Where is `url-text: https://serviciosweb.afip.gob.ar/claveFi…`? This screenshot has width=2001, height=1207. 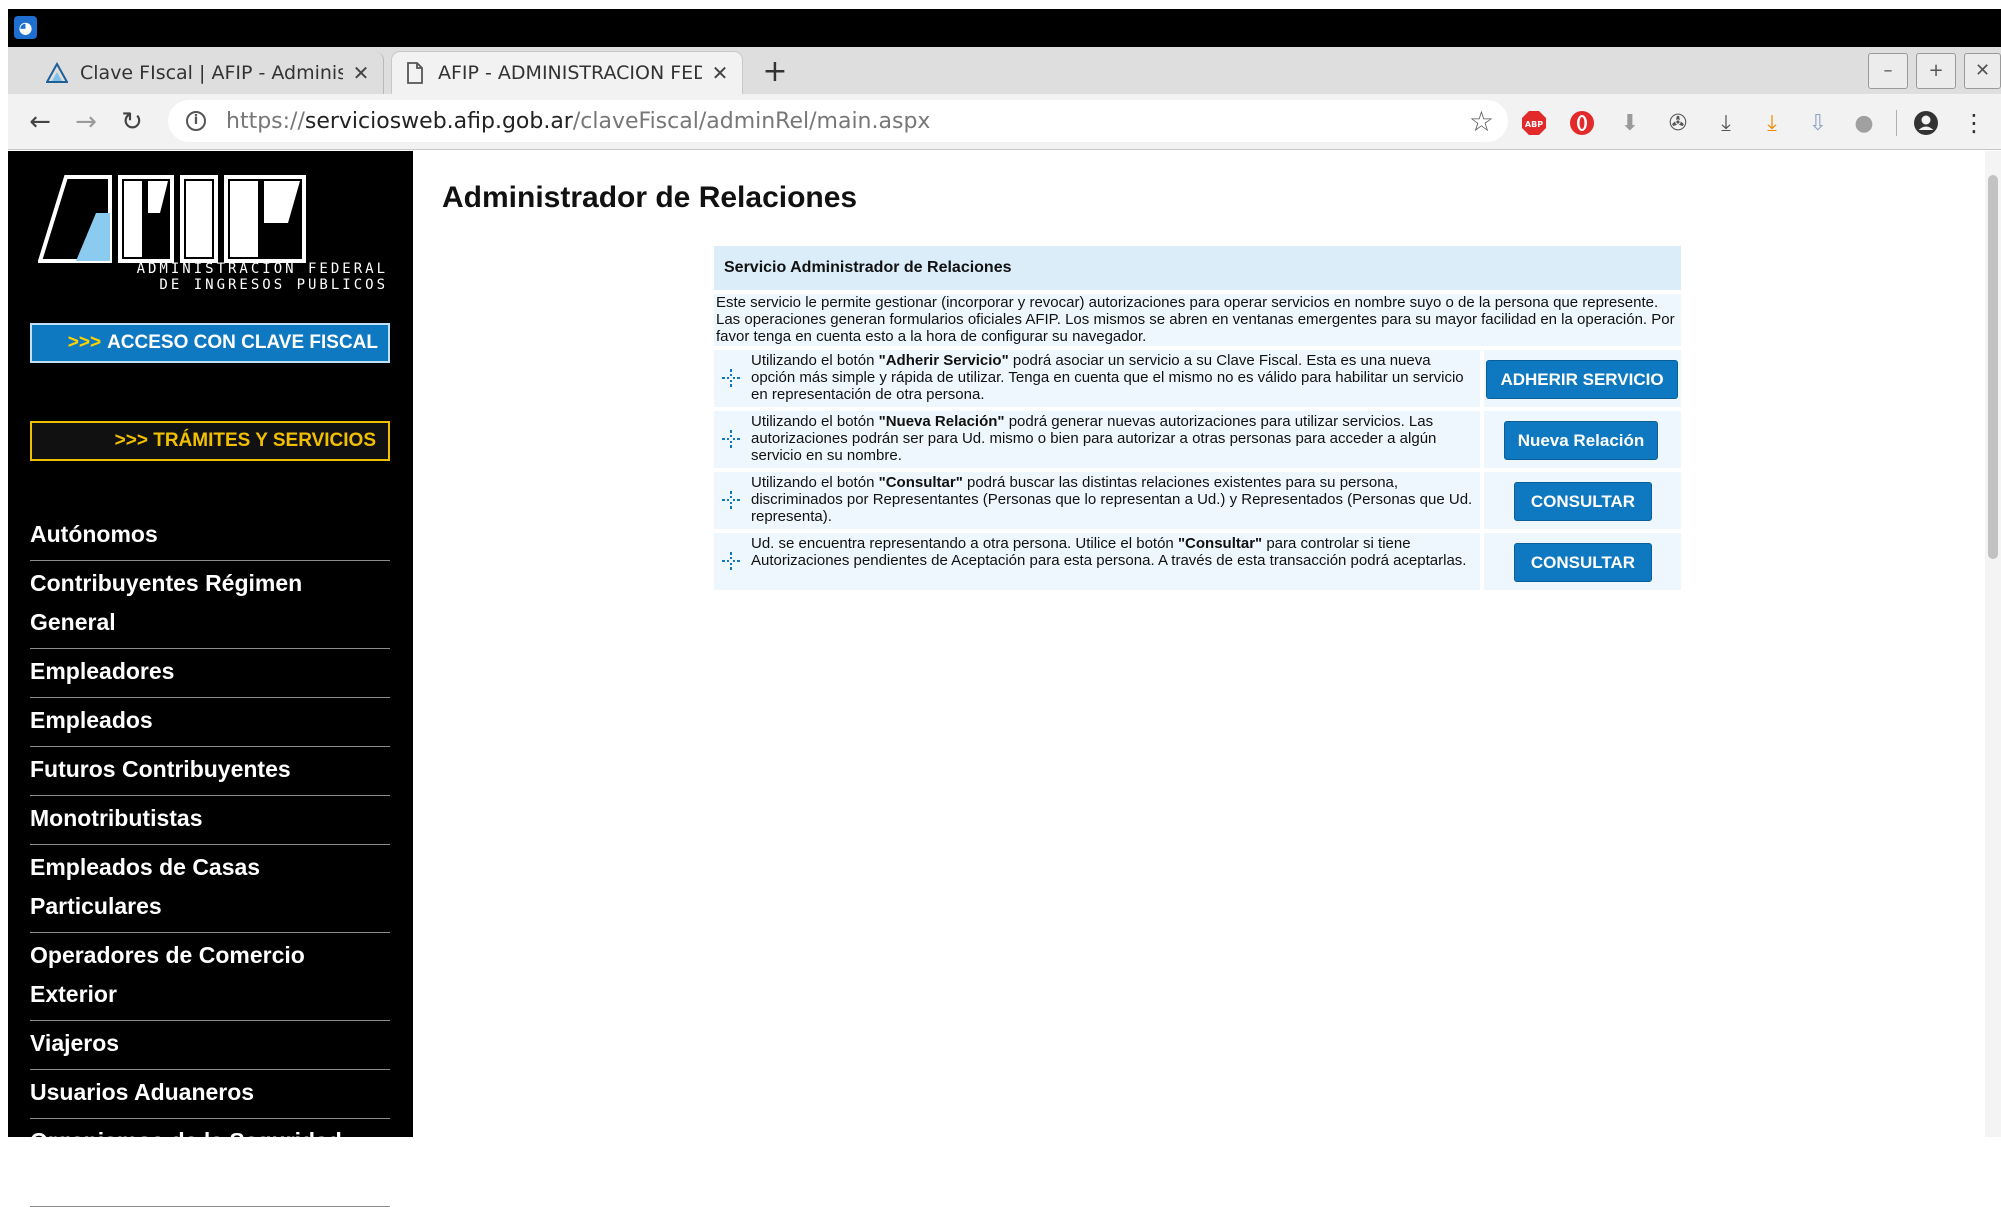
url-text: https://serviciosweb.afip.gob.ar/claveFi… is located at coordinates (578, 121).